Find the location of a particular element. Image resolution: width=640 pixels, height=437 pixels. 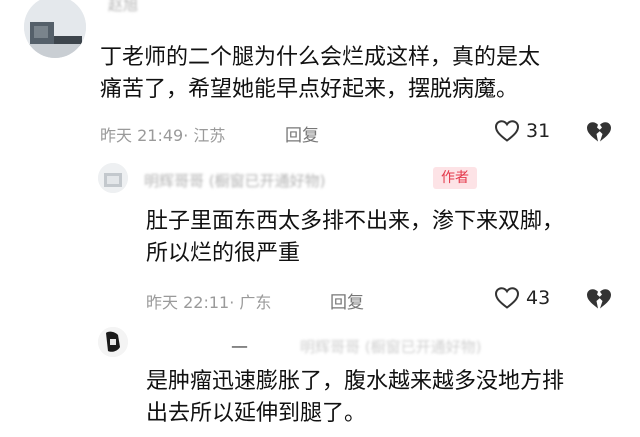

comment-meta: 昨天 21:49 · 江苏 is located at coordinates (162, 134).